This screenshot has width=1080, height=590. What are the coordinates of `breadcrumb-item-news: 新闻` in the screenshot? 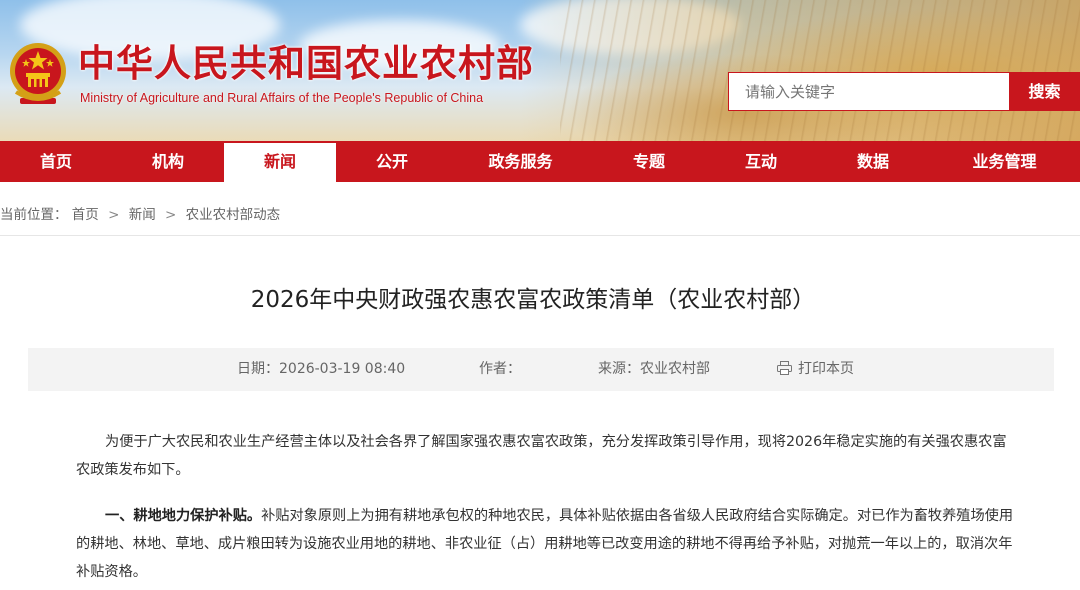 It's located at (142, 215).